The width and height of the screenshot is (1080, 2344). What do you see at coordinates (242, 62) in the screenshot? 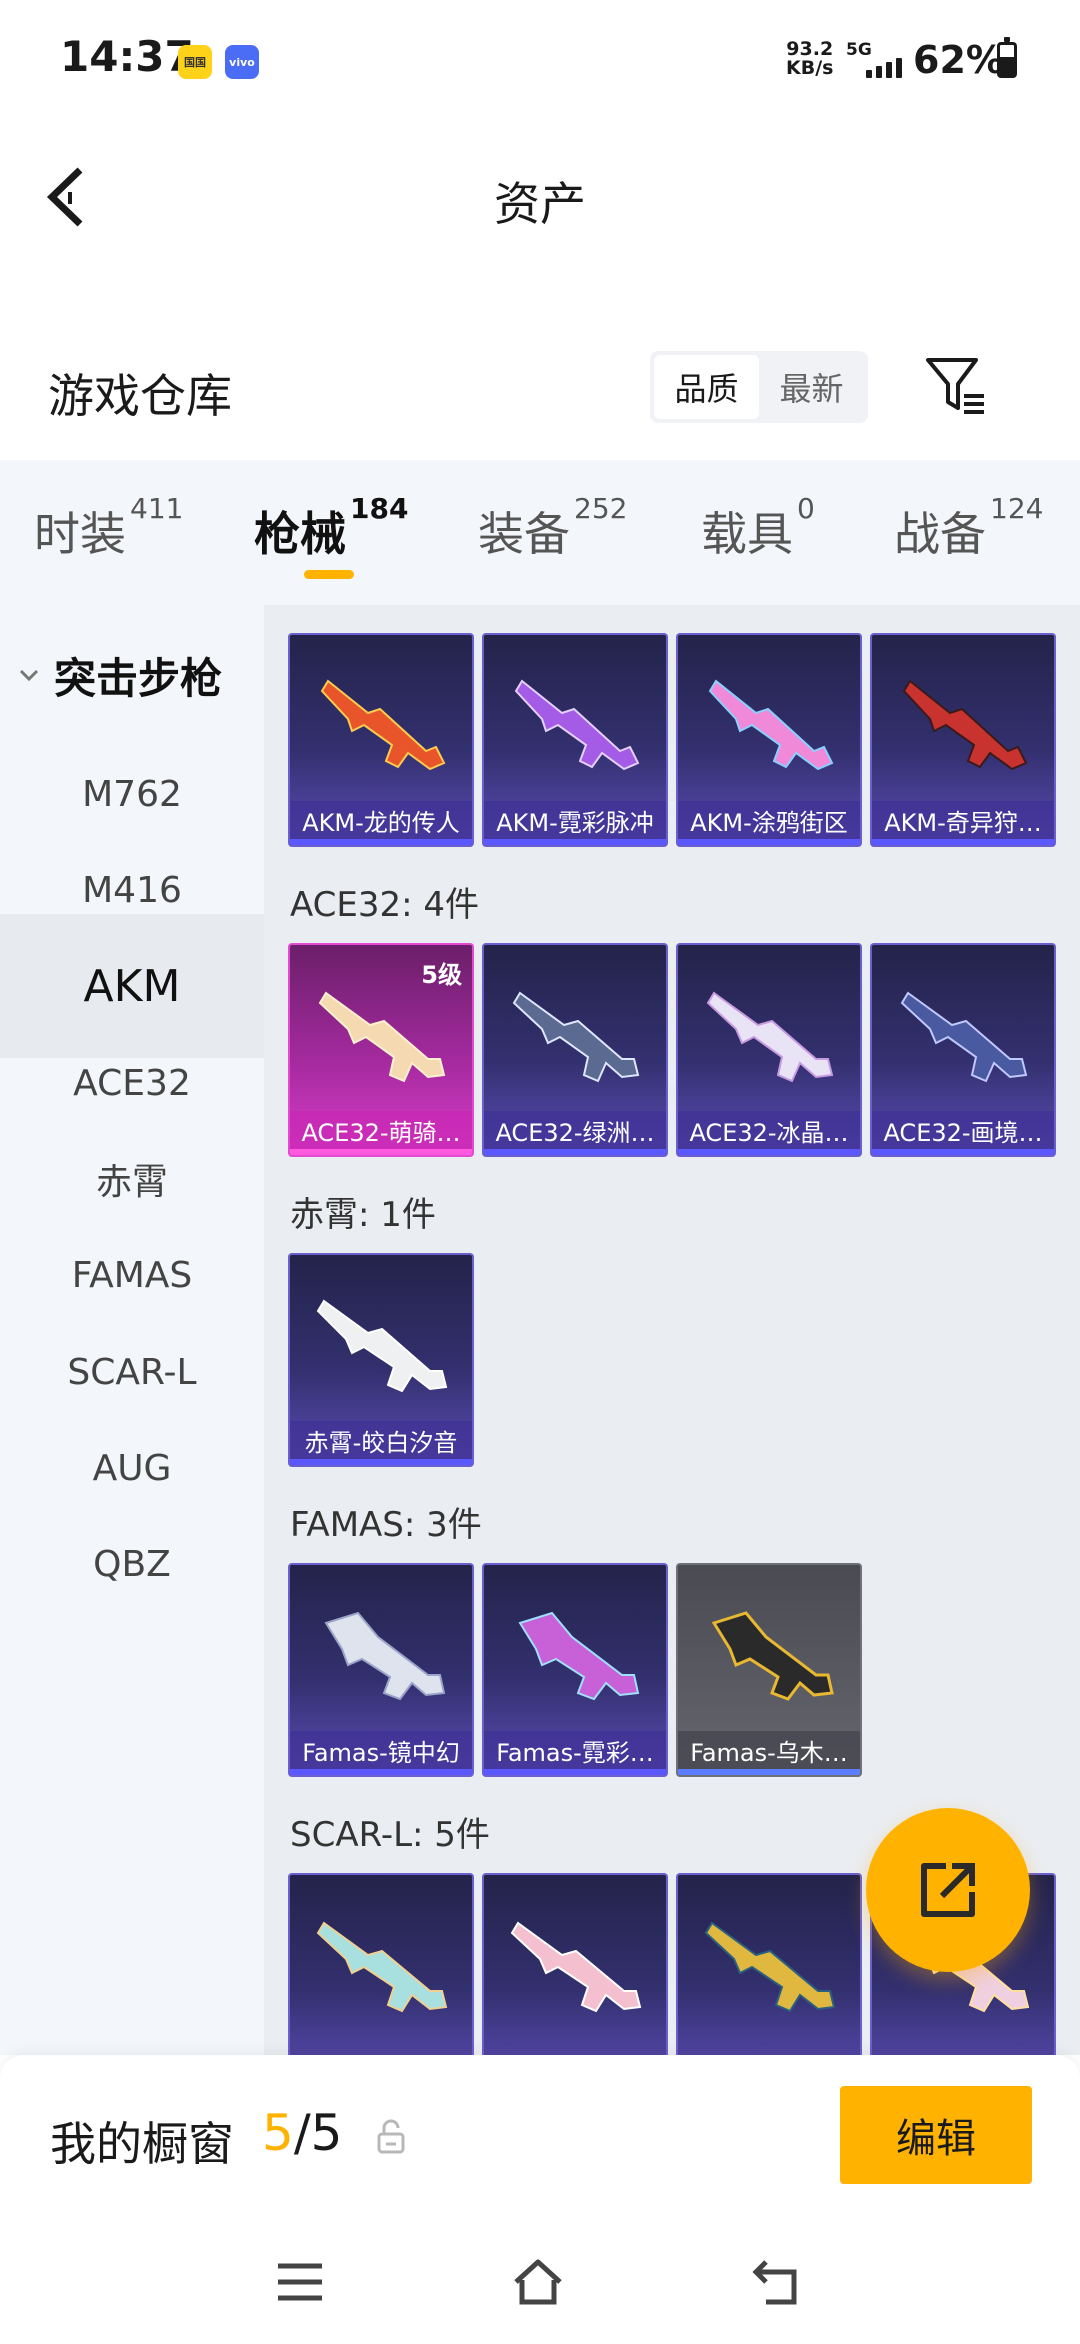
I see `vivo-app-icon: vivo` at bounding box center [242, 62].